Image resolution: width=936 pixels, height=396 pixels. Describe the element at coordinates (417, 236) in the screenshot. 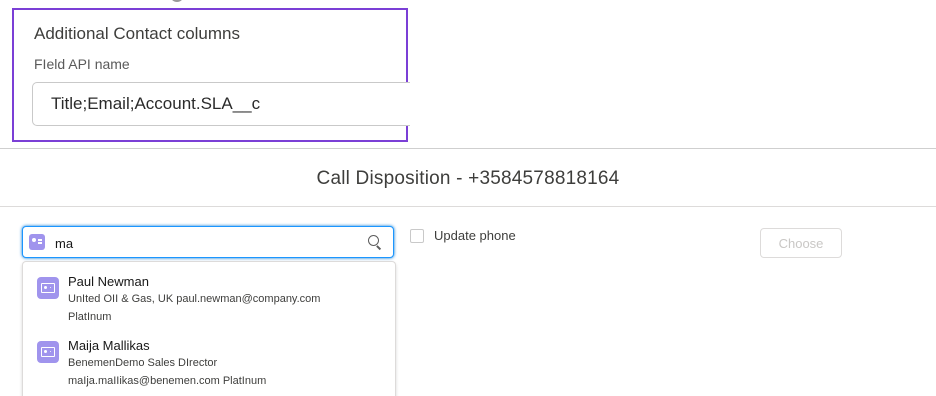

I see `update-phone-checkbox` at that location.